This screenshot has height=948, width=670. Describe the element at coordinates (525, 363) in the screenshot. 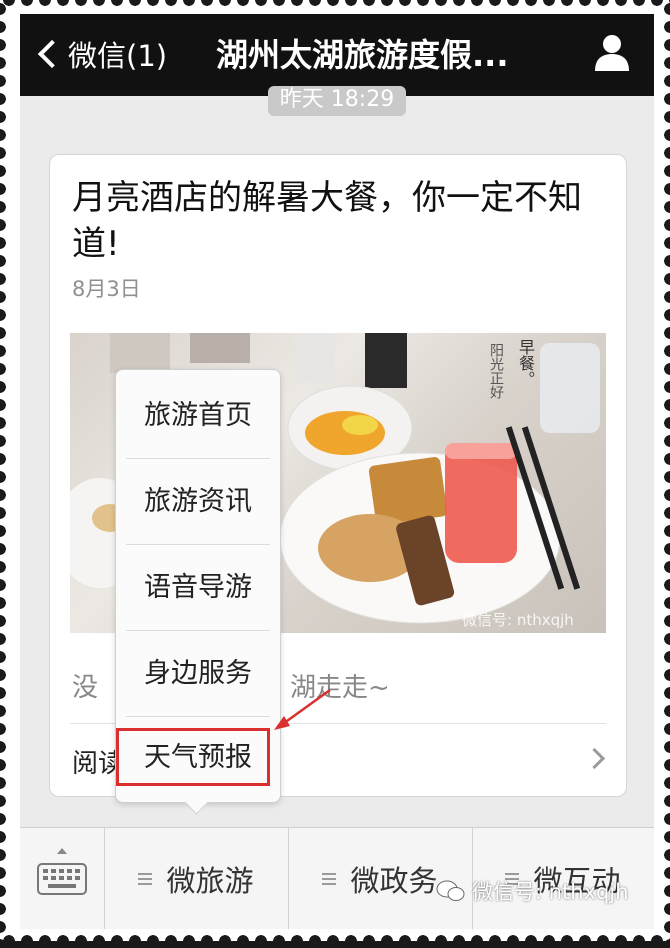

I see `image-caption-breakfast: 早餐。` at that location.